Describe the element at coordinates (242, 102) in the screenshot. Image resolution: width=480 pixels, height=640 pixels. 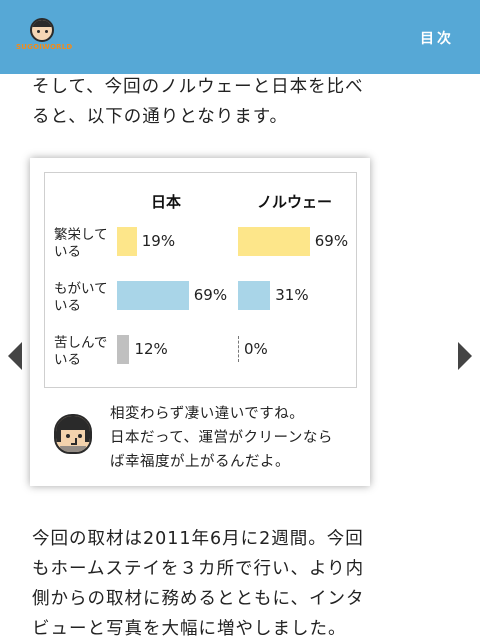
I see `intro-paragraph: そして、今回のノルウェーと日本を比べ ると、以下の通りとなります。` at that location.